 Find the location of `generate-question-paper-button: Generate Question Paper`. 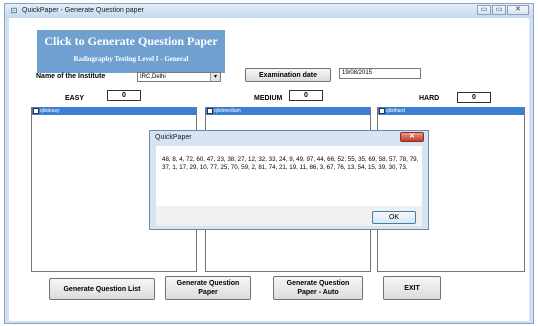

generate-question-paper-button: Generate Question Paper is located at coordinates (208, 288).